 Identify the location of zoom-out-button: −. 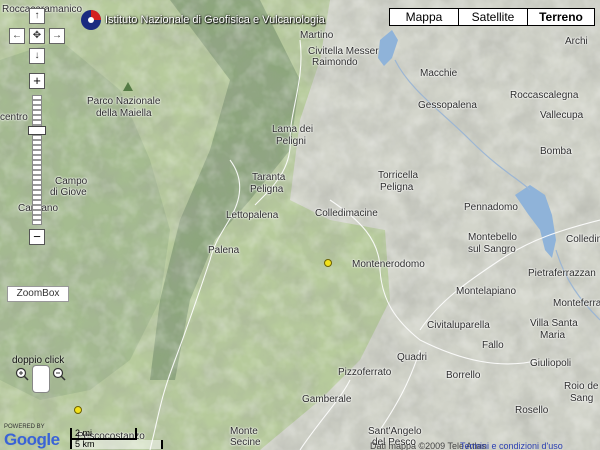
(37, 237).